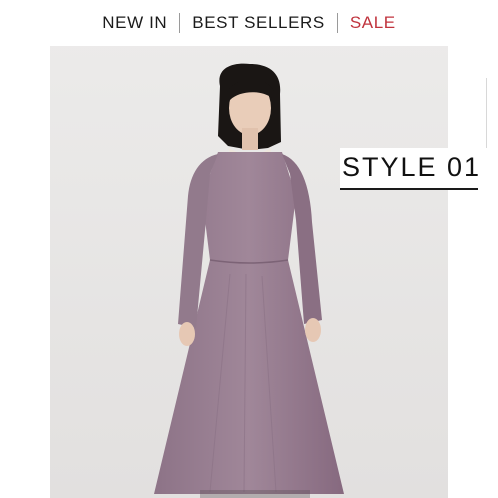 The height and width of the screenshot is (498, 498). I want to click on style-label-badge: STYLE 01, so click(411, 169).